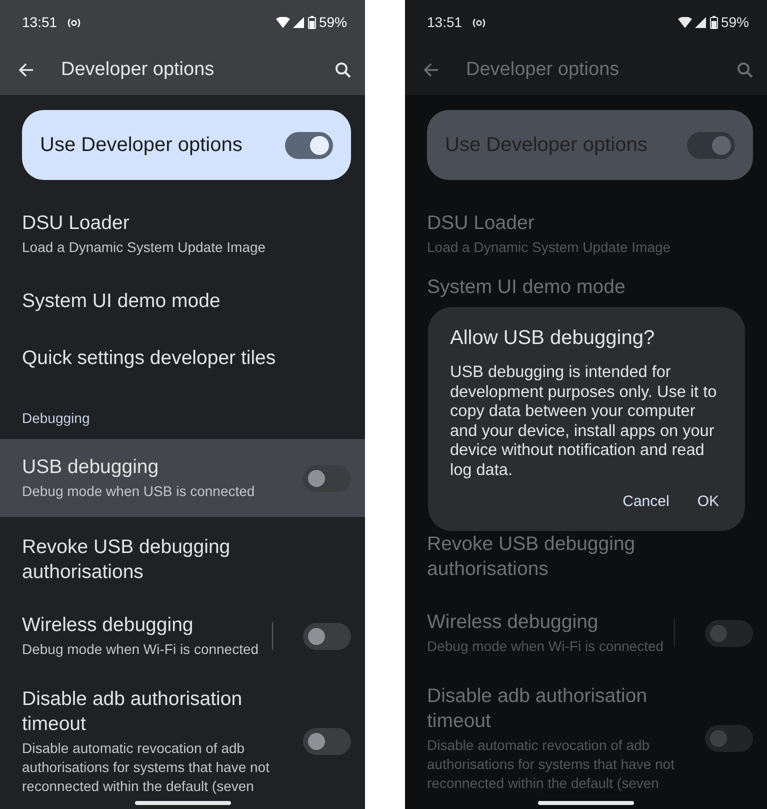  What do you see at coordinates (186, 358) in the screenshot?
I see `setting-title: Quick settings developer tiles` at bounding box center [186, 358].